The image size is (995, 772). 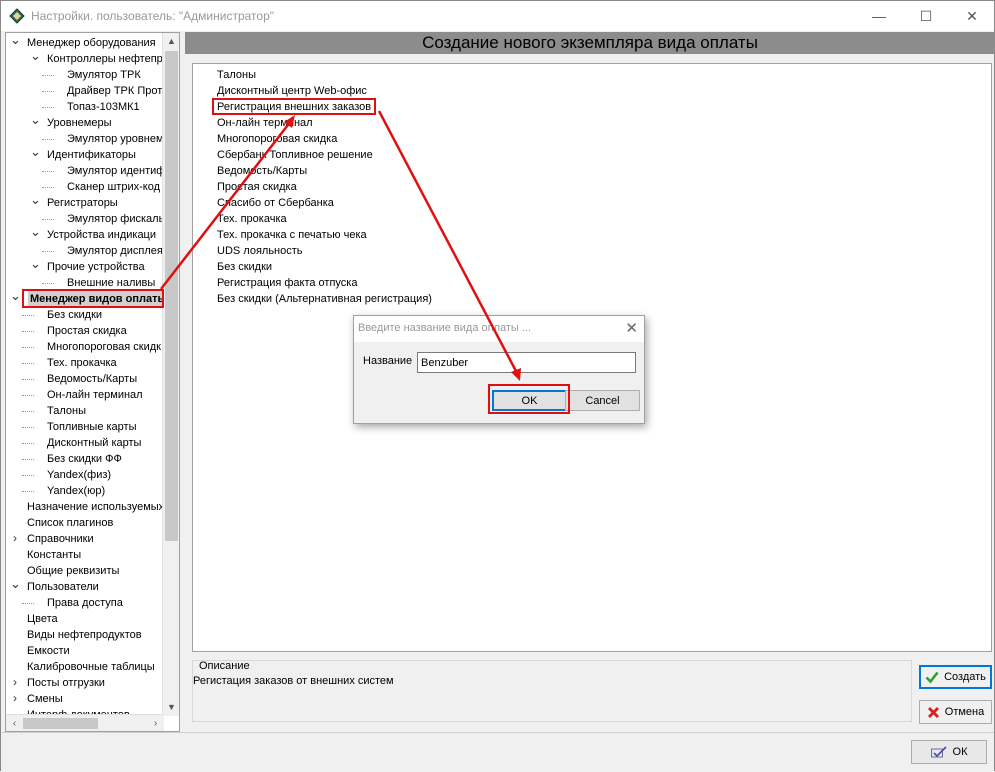 I want to click on tree-horizontal-scrollbar: ‹ ›, so click(x=85, y=722).